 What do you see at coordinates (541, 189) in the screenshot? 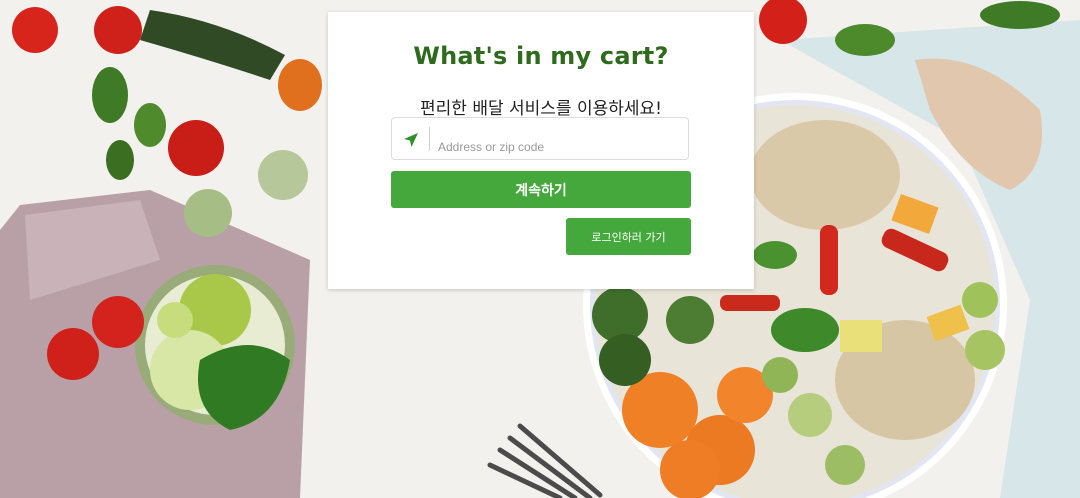
I see `continue-button: 계속하기` at bounding box center [541, 189].